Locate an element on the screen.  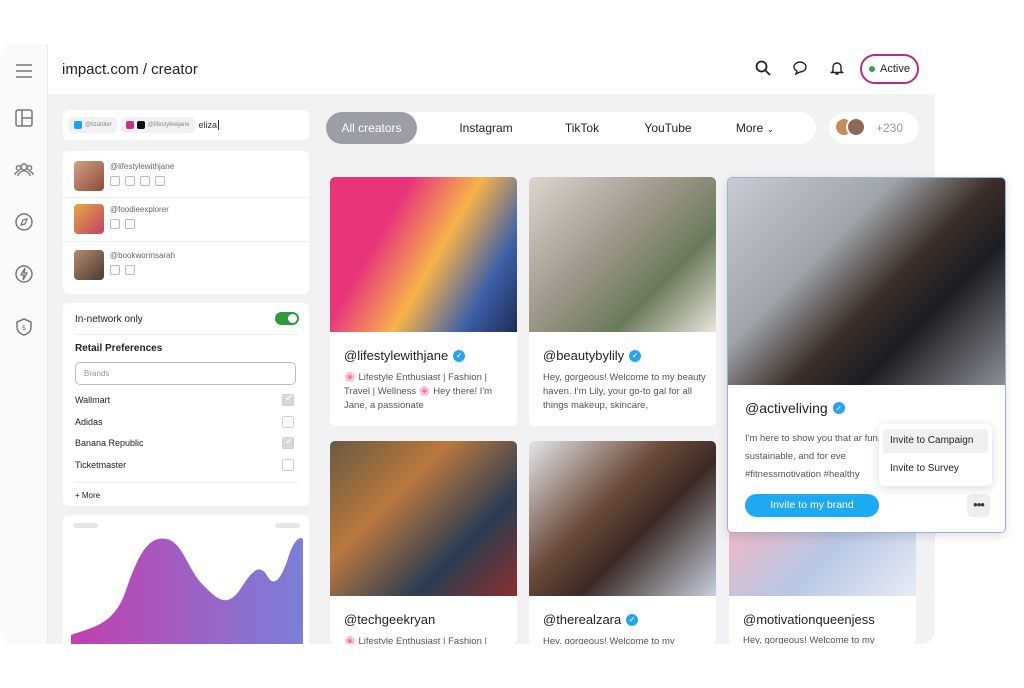
search-chip-instagram: @lifestylewjane is located at coordinates (157, 125).